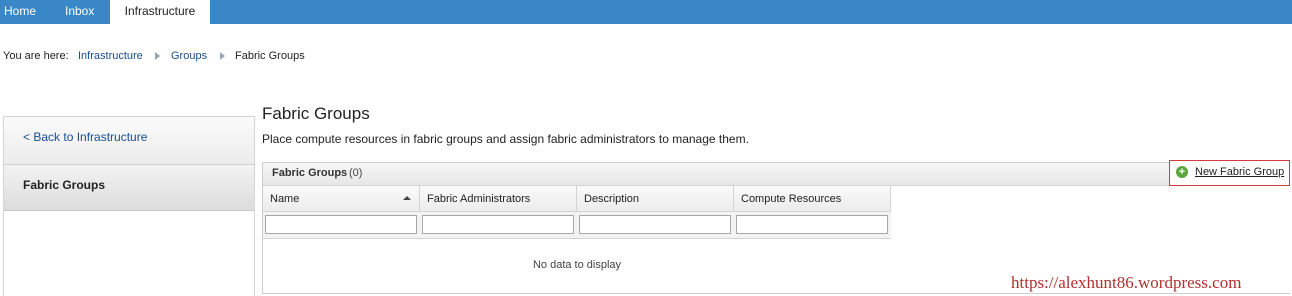 The width and height of the screenshot is (1292, 296). Describe the element at coordinates (1239, 172) in the screenshot. I see `new-fabric-group-label: New Fabric Group` at that location.